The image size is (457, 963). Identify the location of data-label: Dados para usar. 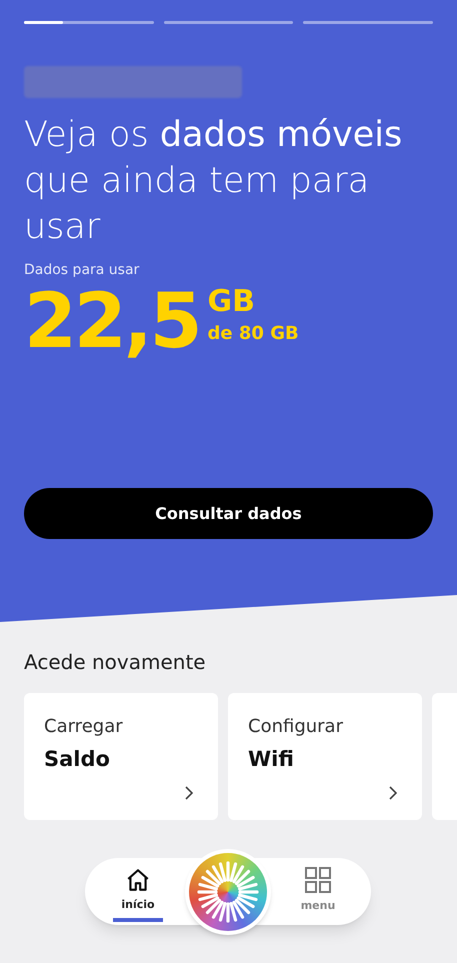
(82, 270).